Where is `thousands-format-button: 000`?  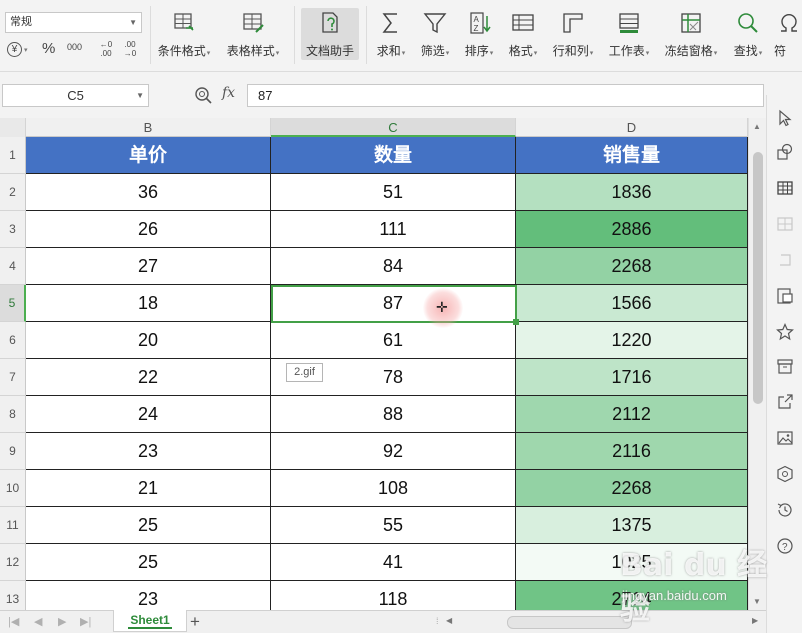
thousands-format-button: 000 is located at coordinates (74, 47).